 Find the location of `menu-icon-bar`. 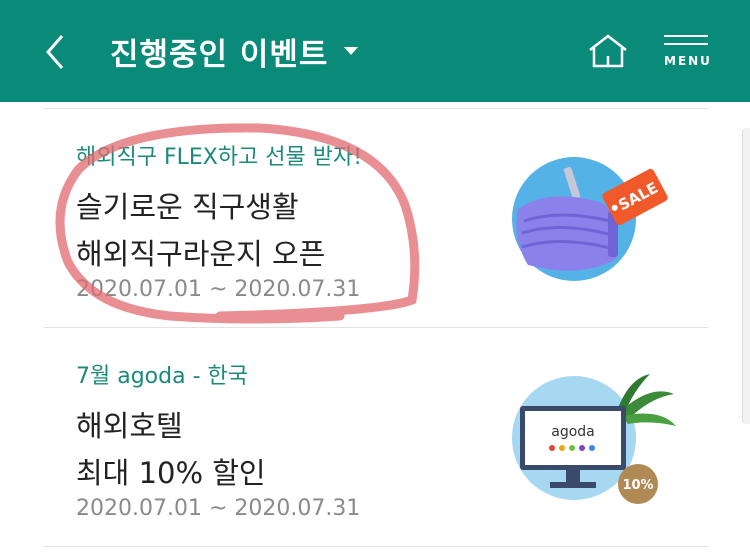

menu-icon-bar is located at coordinates (686, 44).